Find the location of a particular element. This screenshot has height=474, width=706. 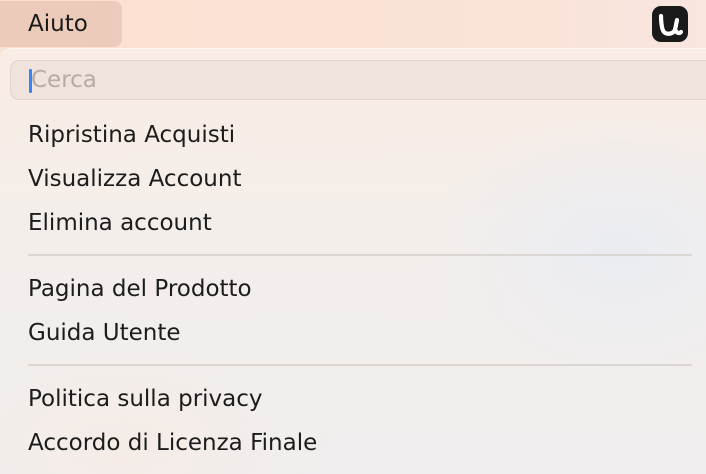

menu-bar: Aiuto is located at coordinates (353, 24).